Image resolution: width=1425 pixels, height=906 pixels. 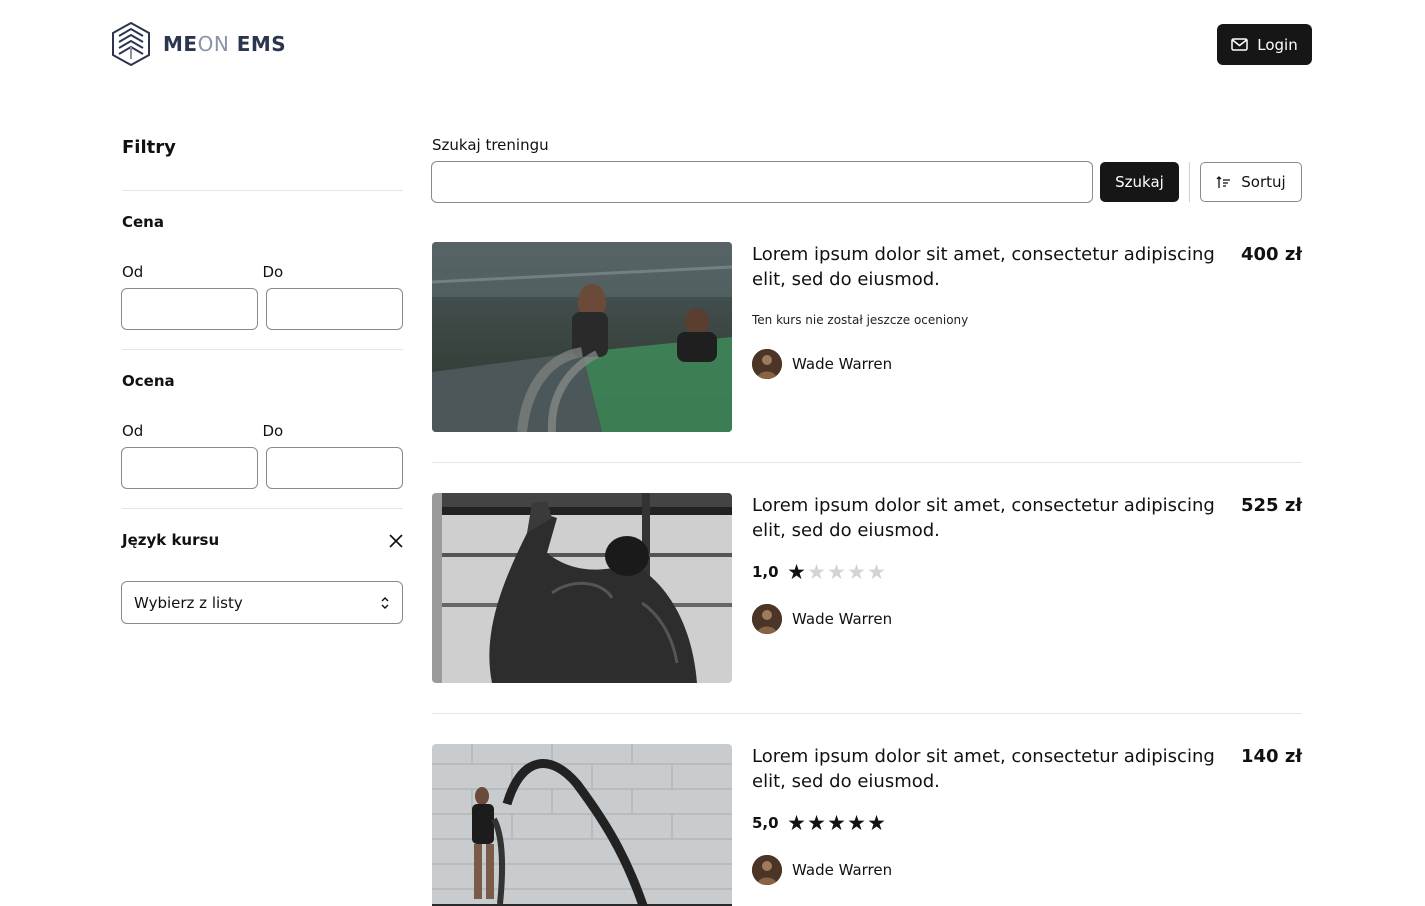 What do you see at coordinates (1139, 182) in the screenshot?
I see `search-button: Szukaj` at bounding box center [1139, 182].